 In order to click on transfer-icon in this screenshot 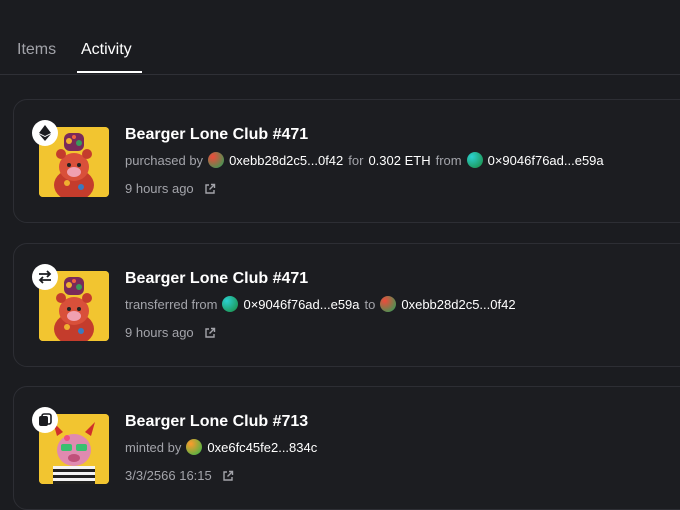, I will do `click(45, 277)`.